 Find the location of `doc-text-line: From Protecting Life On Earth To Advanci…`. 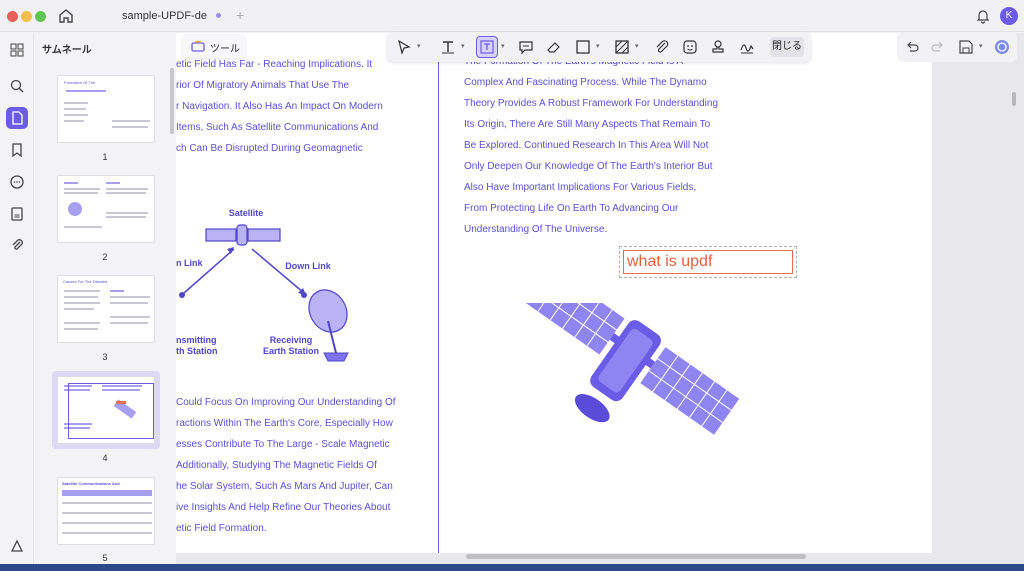

doc-text-line: From Protecting Life On Earth To Advanci… is located at coordinates (571, 208).